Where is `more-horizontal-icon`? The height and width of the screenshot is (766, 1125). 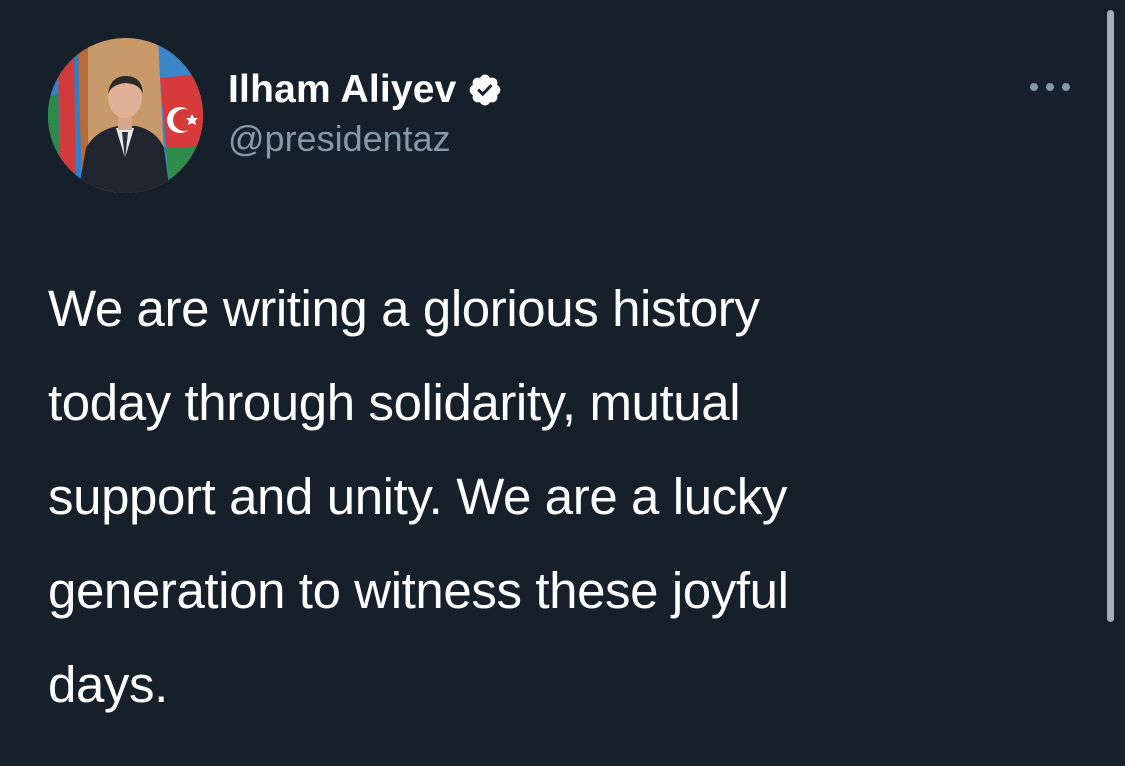
more-horizontal-icon is located at coordinates (1050, 87).